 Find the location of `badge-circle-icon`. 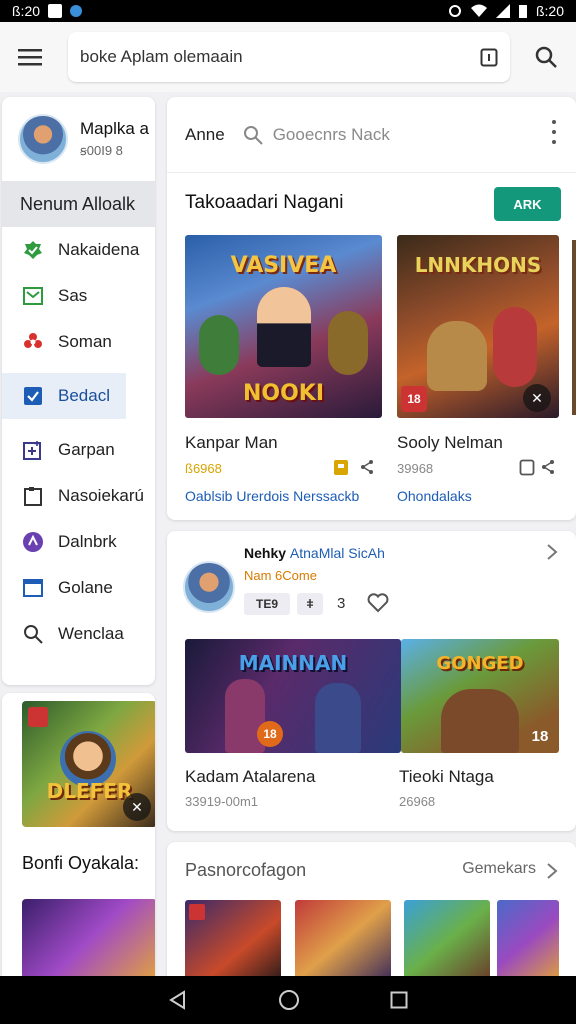

badge-circle-icon is located at coordinates (33, 542).